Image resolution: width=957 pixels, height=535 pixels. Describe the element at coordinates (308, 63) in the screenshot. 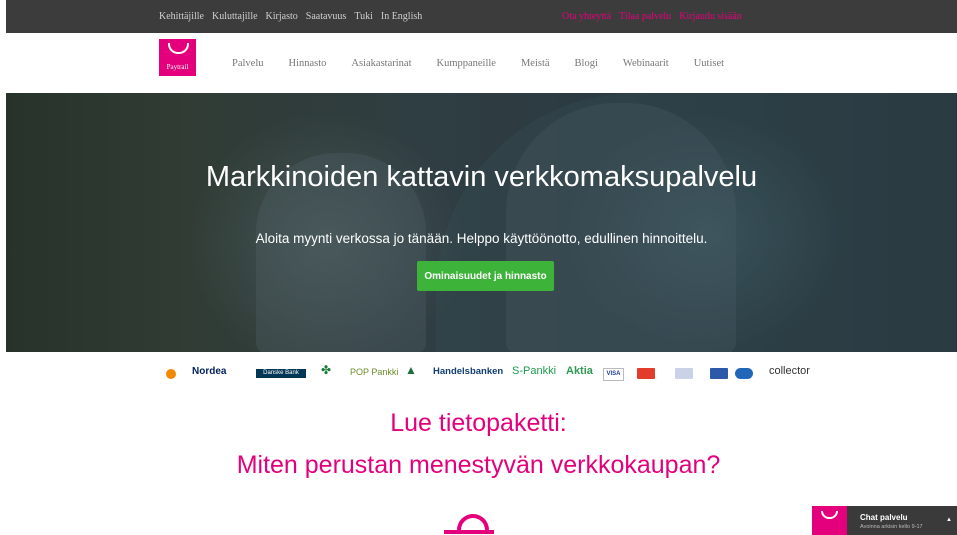

I see `nav-item-pricing: Hinnasto` at that location.